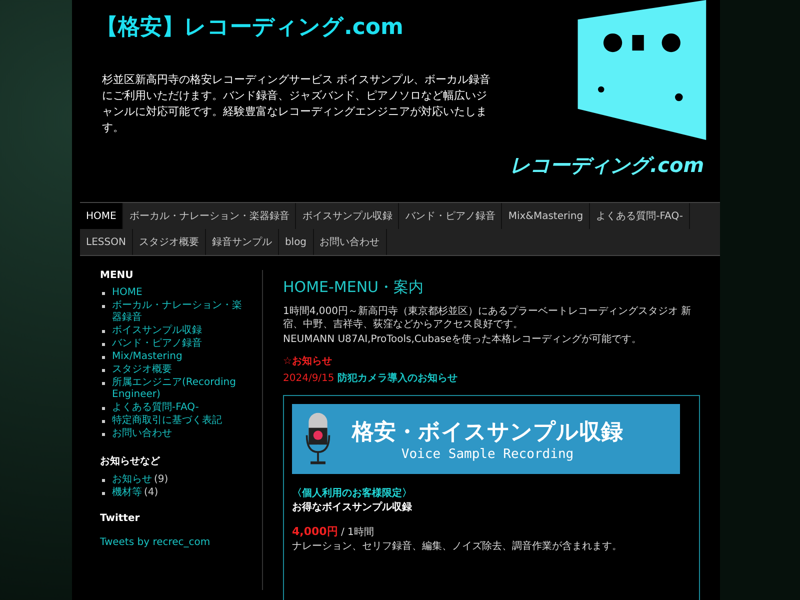 This screenshot has width=800, height=600. What do you see at coordinates (142, 370) in the screenshot?
I see `sidebar-link: スタジオ概要` at bounding box center [142, 370].